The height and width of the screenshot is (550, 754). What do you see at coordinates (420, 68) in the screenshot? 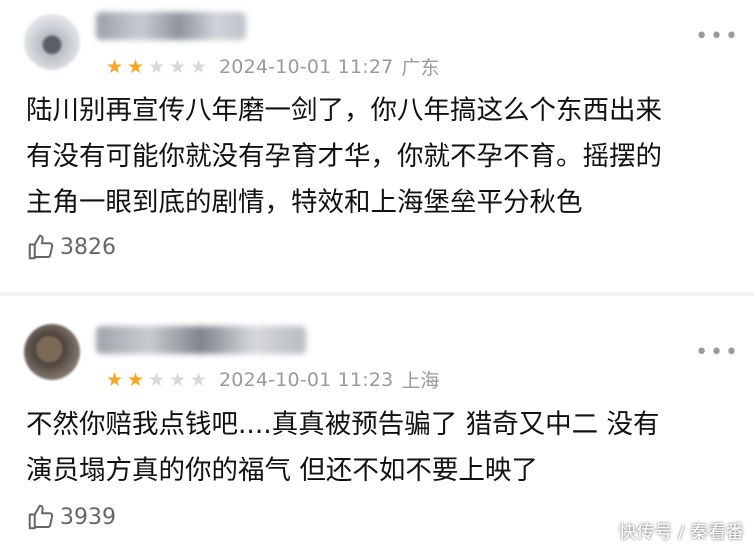
I see `comment-region: 广东` at bounding box center [420, 68].